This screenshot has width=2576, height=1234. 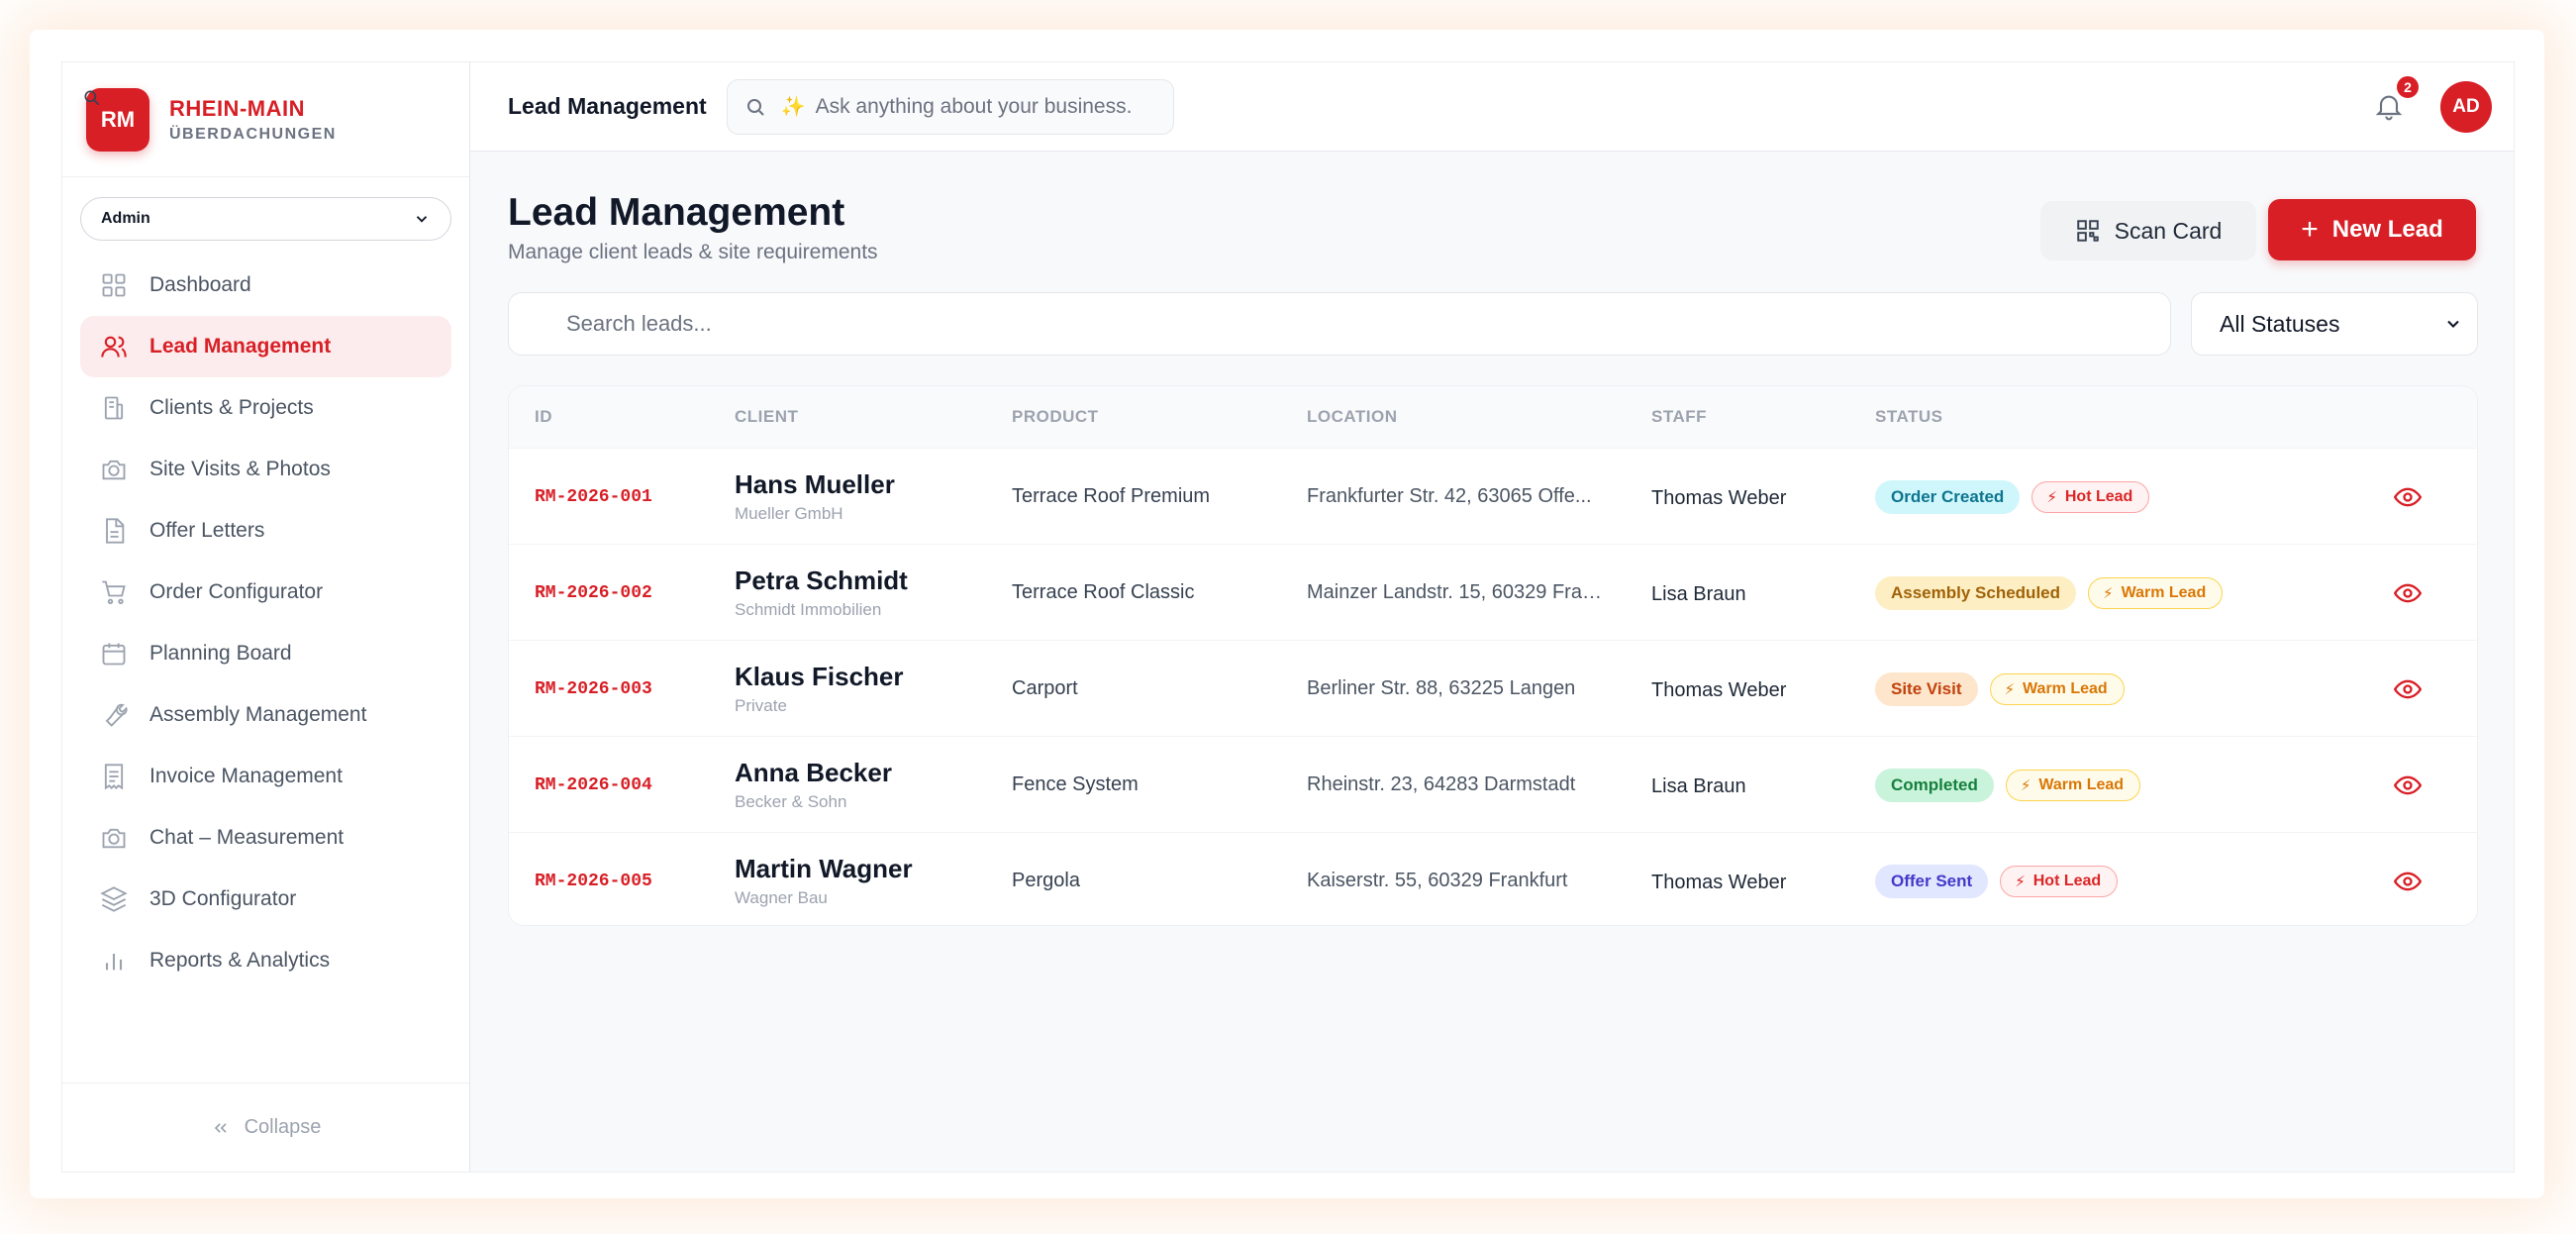 I want to click on sidebar-item-label: Chat – Measurement, so click(x=247, y=837).